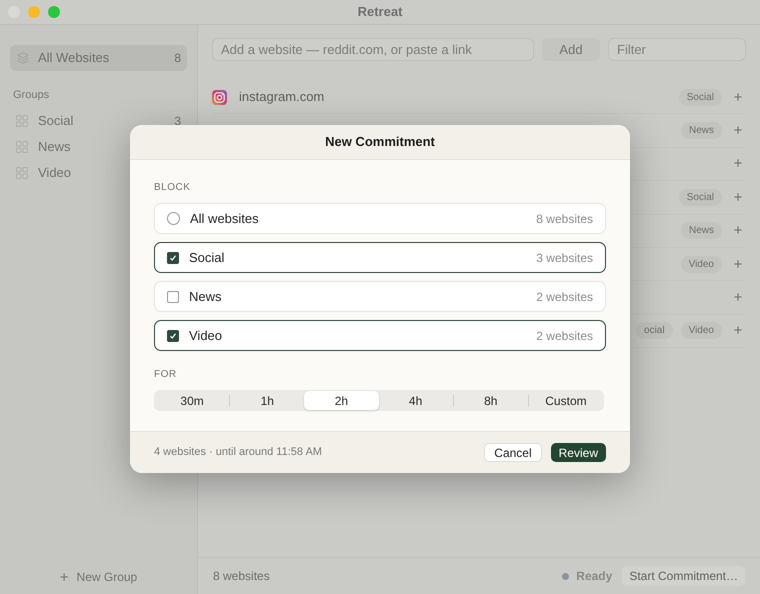 The width and height of the screenshot is (760, 594). I want to click on website-domain: instagram.com, so click(281, 97).